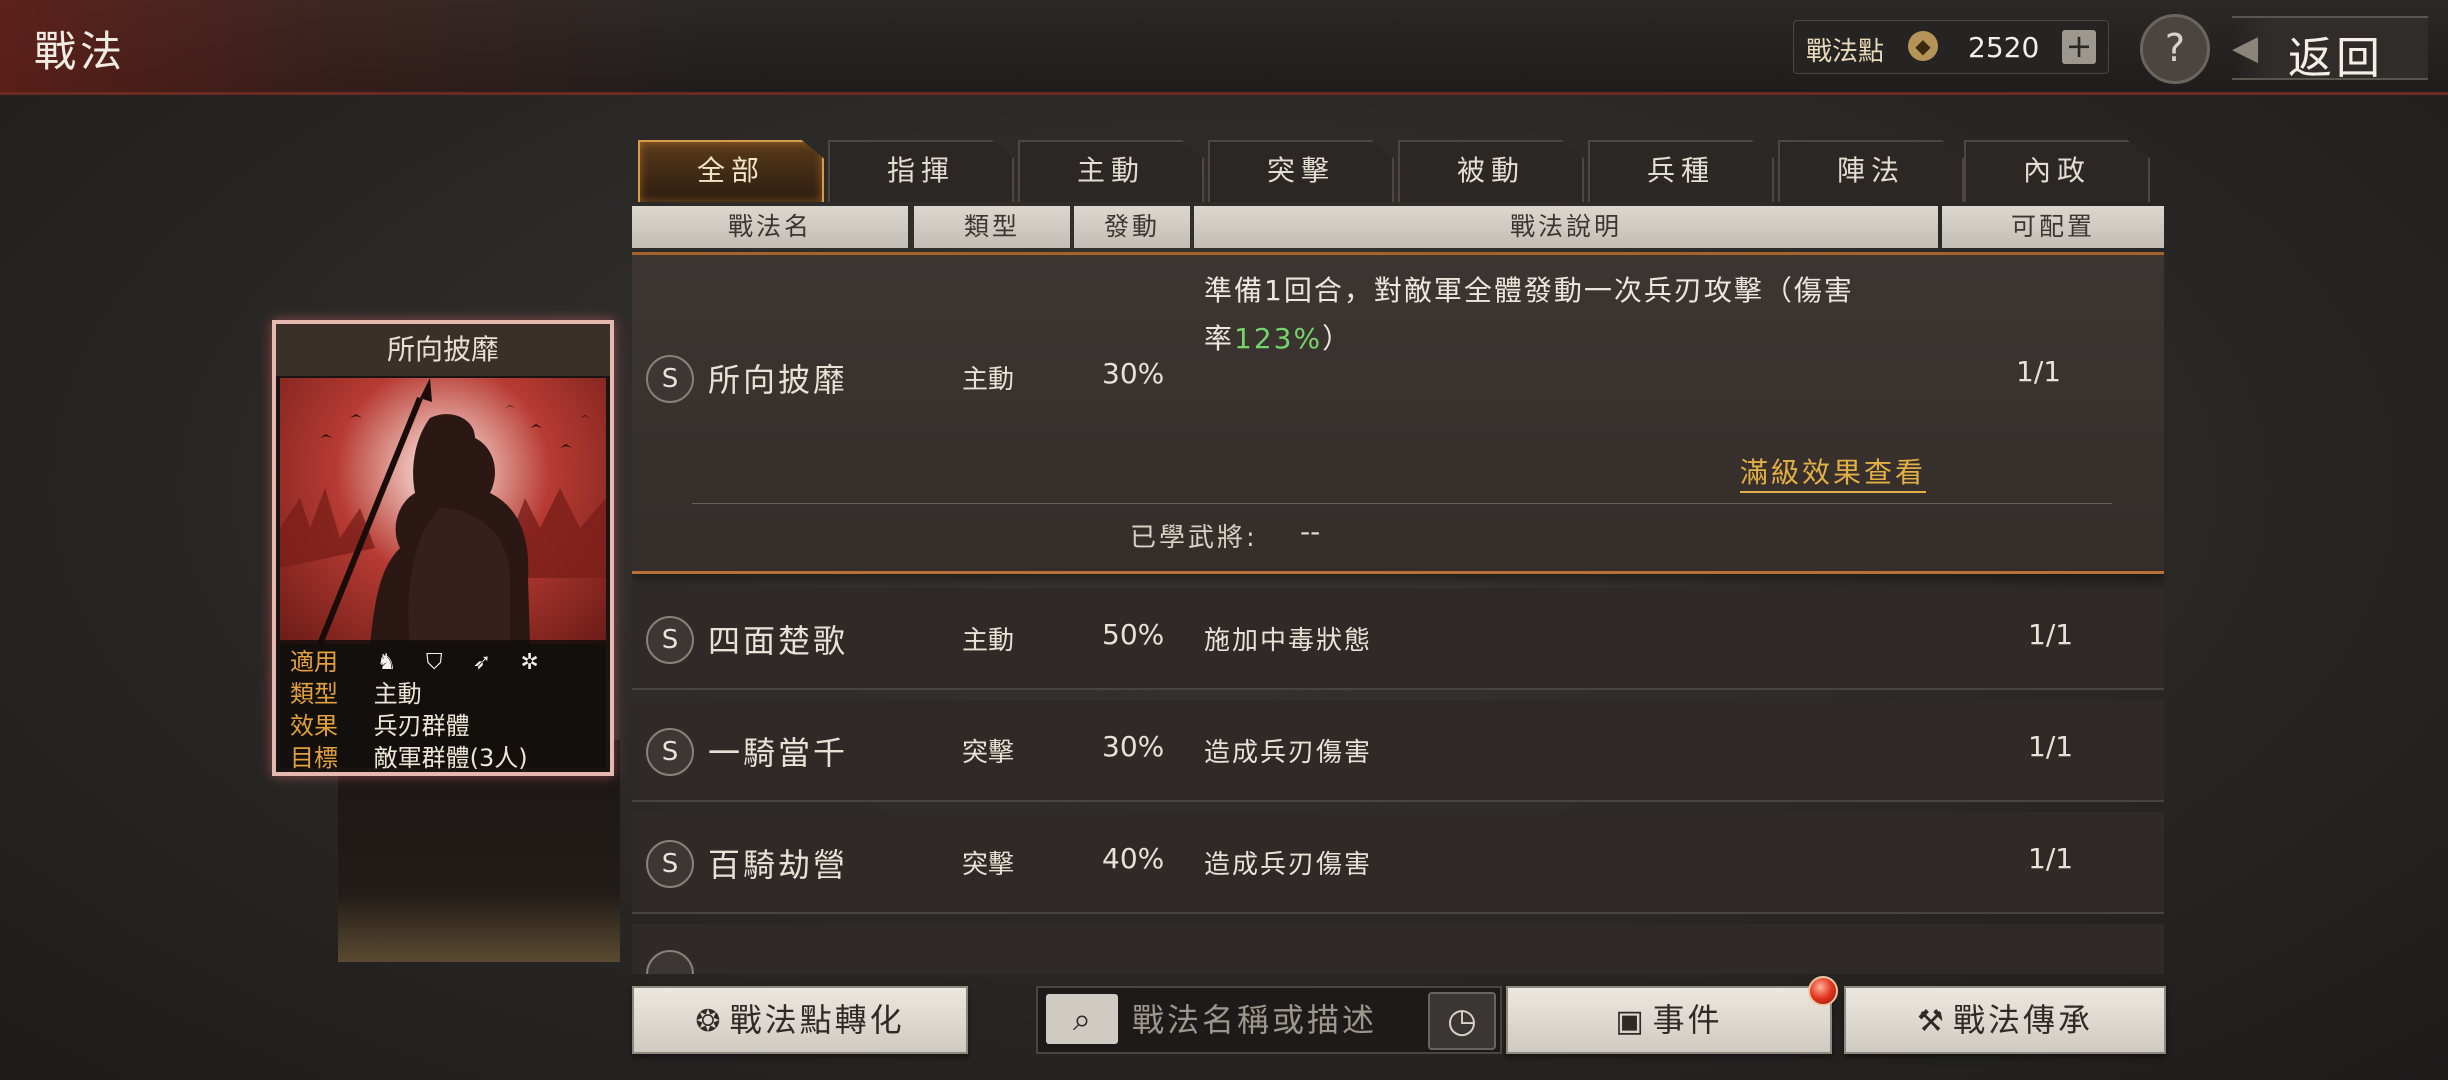 Image resolution: width=2448 pixels, height=1080 pixels. What do you see at coordinates (1224, 47) in the screenshot?
I see `top-bar: 戰法 戰法點 ◆ 2520 + ? ◀ 返回` at bounding box center [1224, 47].